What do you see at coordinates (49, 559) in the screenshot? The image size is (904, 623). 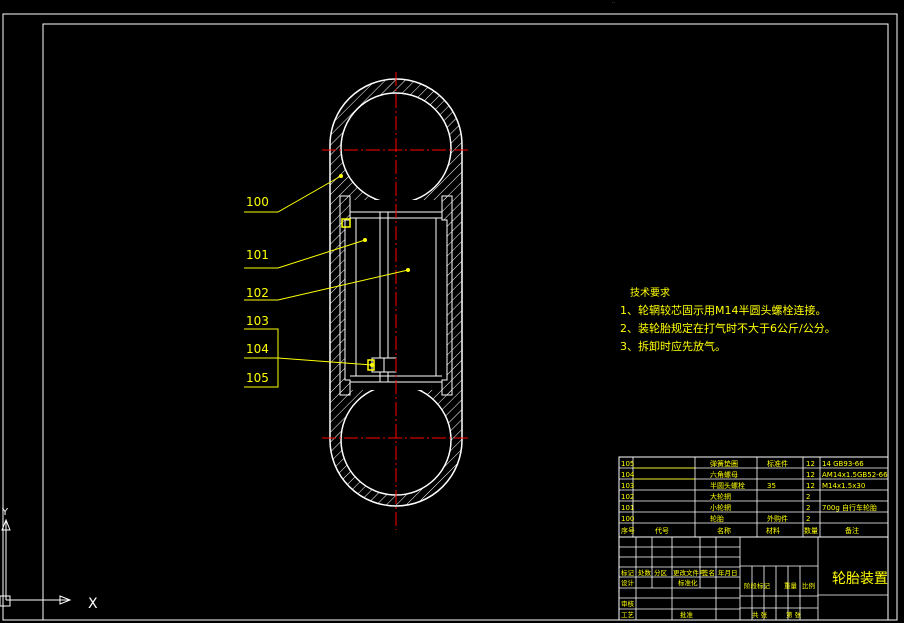 I see `ucs-icon: X Y` at bounding box center [49, 559].